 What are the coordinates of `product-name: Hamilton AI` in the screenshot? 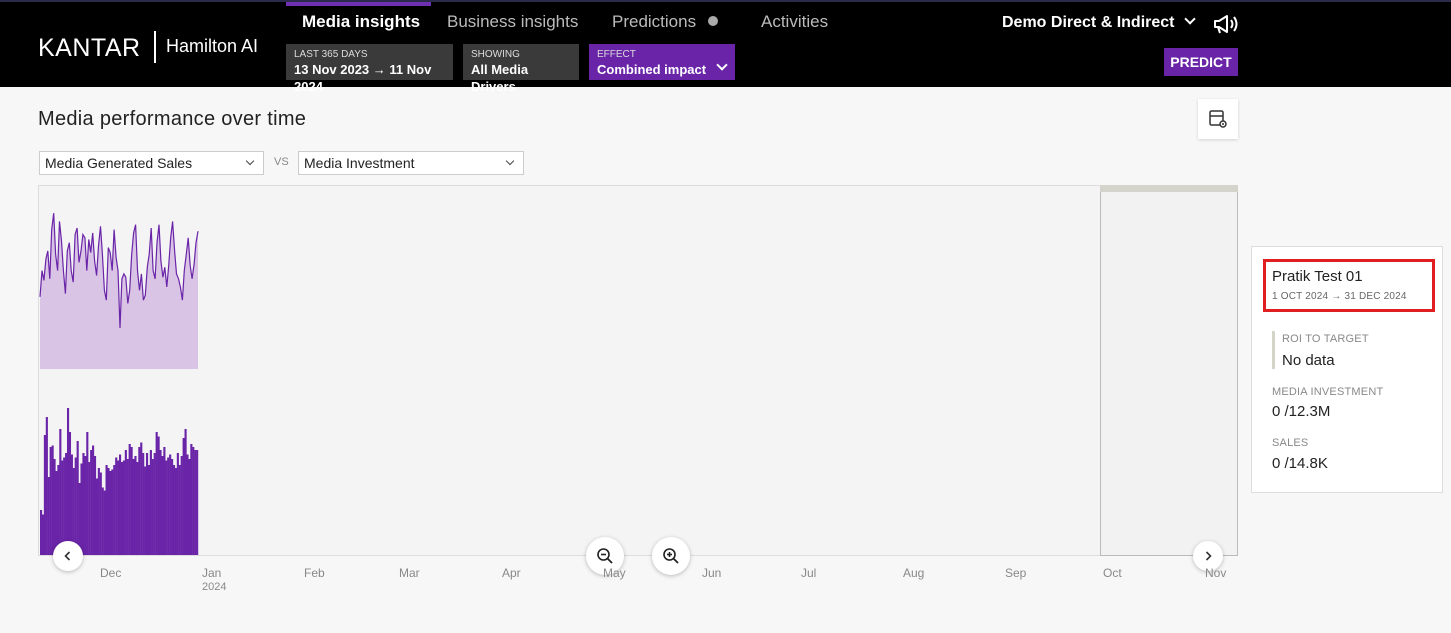 It's located at (212, 46).